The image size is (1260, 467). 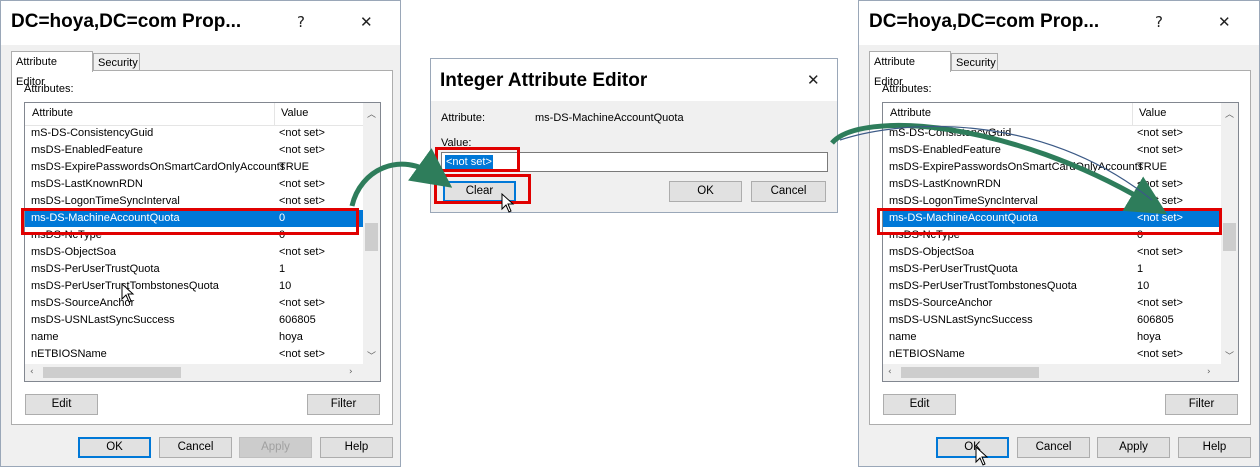 What do you see at coordinates (705, 191) in the screenshot?
I see `editor-ok-button: OK` at bounding box center [705, 191].